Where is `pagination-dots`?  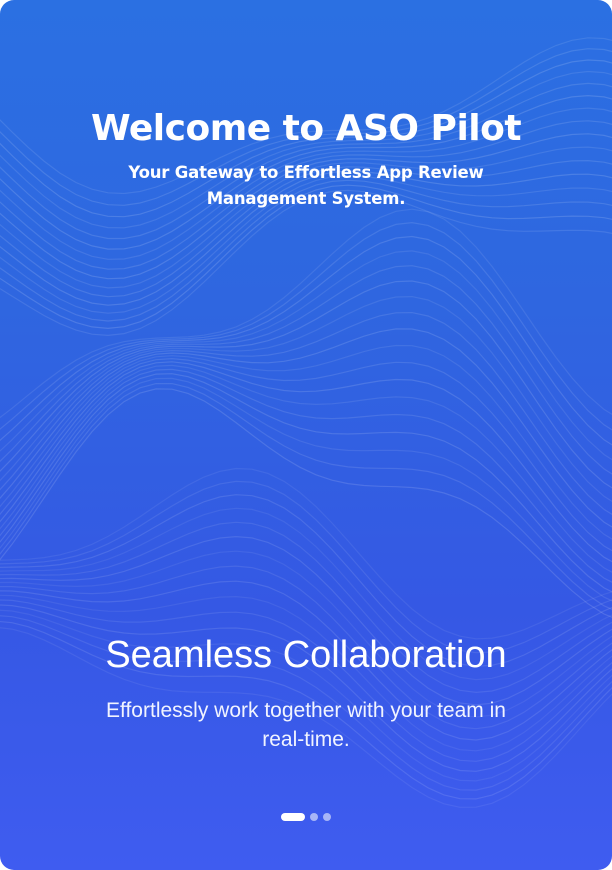
pagination-dots is located at coordinates (306, 817).